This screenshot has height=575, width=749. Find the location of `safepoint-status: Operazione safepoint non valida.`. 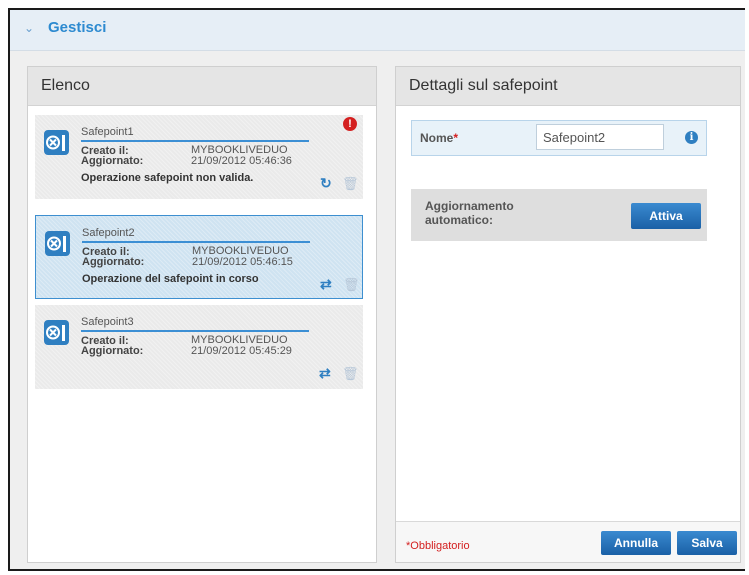

safepoint-status: Operazione safepoint non valida. is located at coordinates (167, 178).